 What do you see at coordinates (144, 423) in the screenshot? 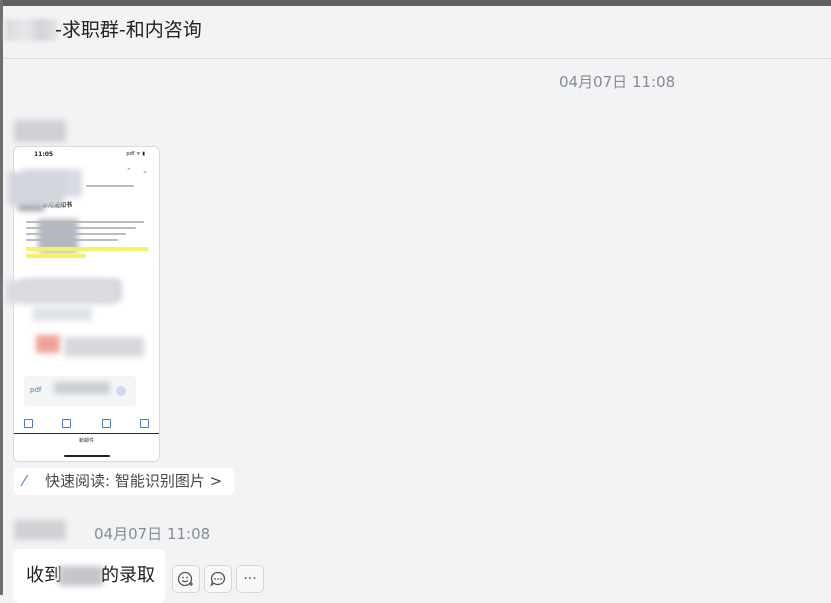
I see `compose-icon` at bounding box center [144, 423].